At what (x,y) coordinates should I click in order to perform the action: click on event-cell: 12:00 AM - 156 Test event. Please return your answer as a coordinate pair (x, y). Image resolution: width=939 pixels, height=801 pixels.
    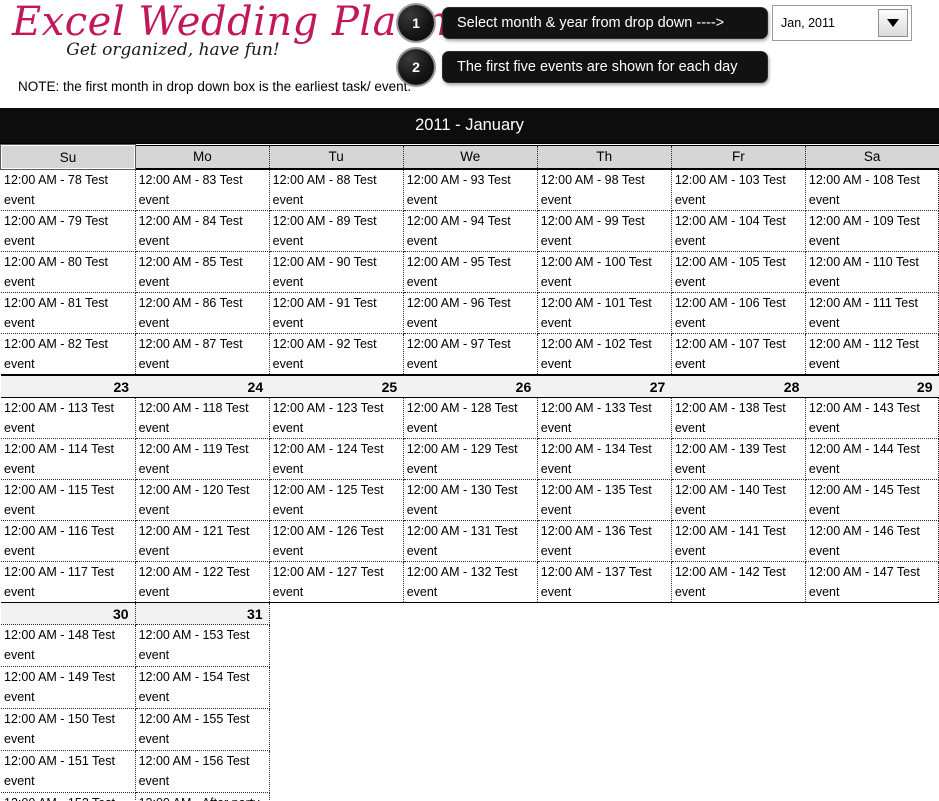
    Looking at the image, I should click on (202, 771).